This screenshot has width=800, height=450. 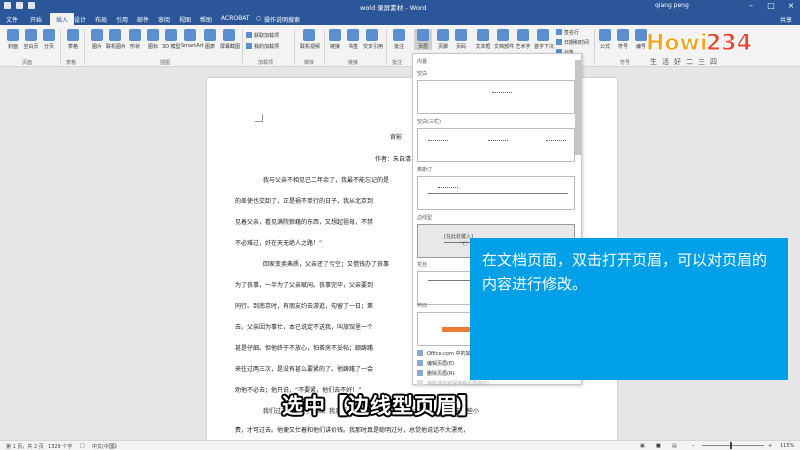 What do you see at coordinates (249, 35) in the screenshot?
I see `store-icon` at bounding box center [249, 35].